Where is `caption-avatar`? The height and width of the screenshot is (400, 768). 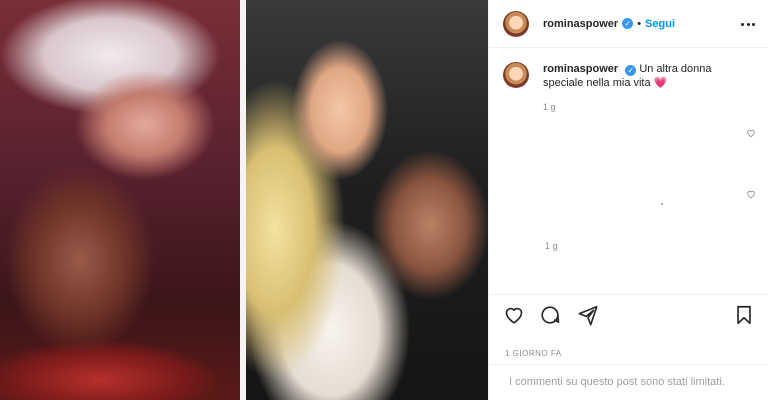
caption-avatar is located at coordinates (516, 75).